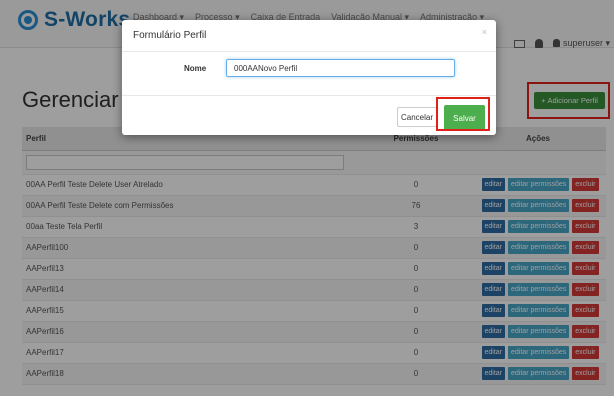 Image resolution: width=614 pixels, height=396 pixels. What do you see at coordinates (484, 32) in the screenshot?
I see `close-icon: ×` at bounding box center [484, 32].